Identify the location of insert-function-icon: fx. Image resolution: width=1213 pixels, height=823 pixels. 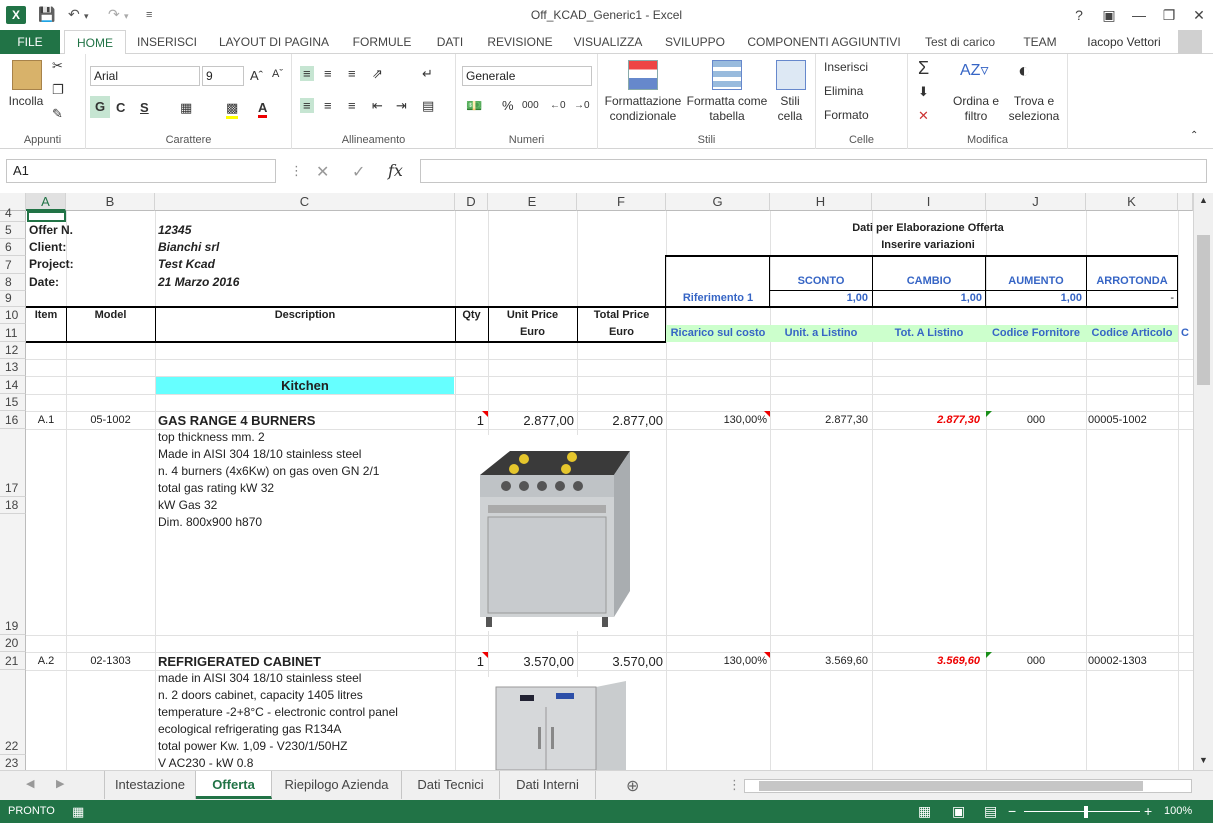
(395, 170).